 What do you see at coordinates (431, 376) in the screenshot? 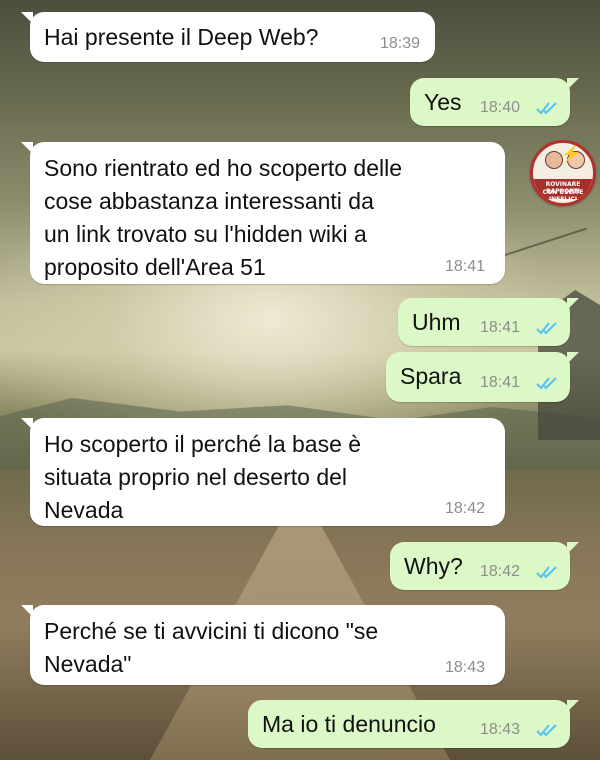
I see `message-text: Spara` at bounding box center [431, 376].